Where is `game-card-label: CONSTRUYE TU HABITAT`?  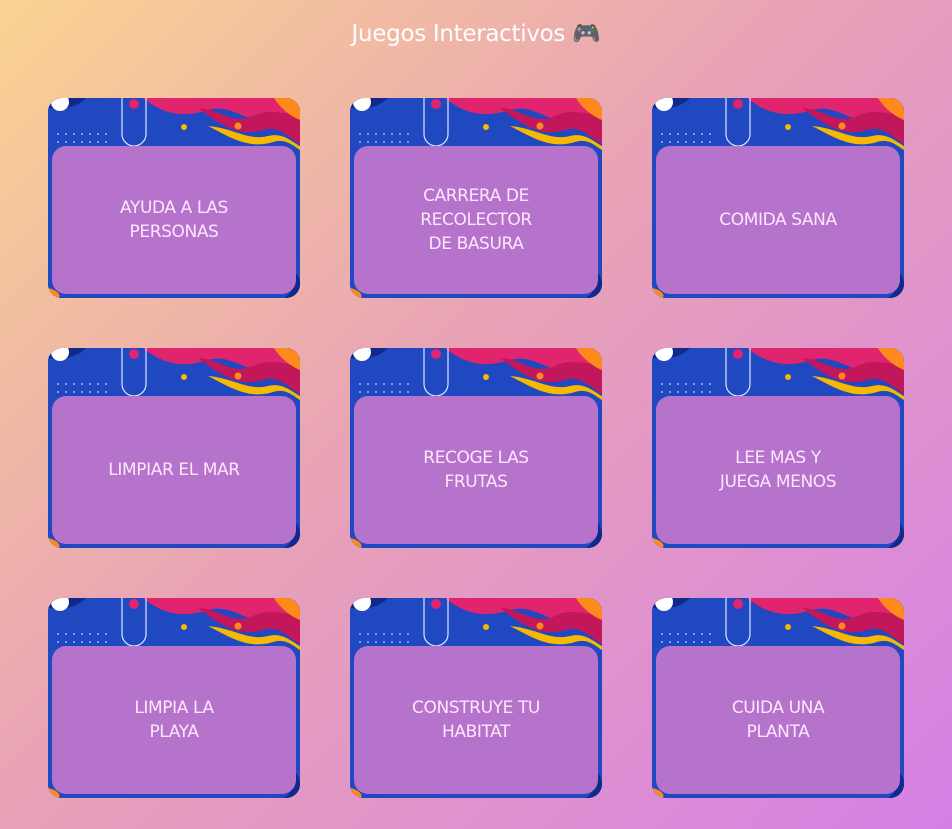
game-card-label: CONSTRUYE TU HABITAT is located at coordinates (476, 720).